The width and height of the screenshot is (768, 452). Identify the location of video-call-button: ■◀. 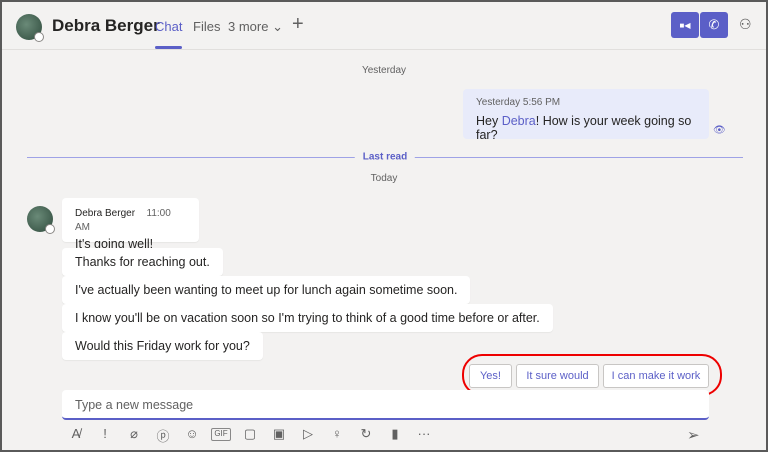
(685, 25).